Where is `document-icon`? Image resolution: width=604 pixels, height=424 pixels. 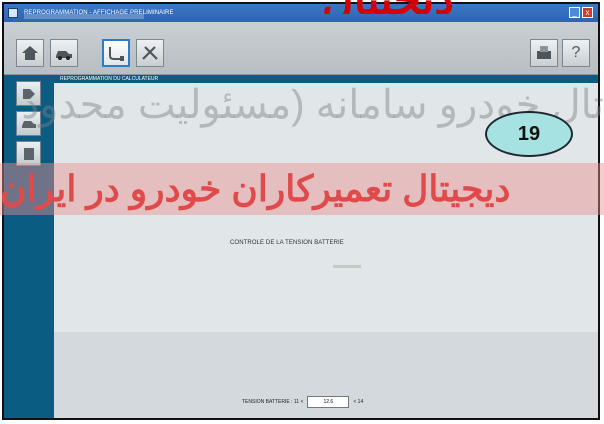 document-icon is located at coordinates (28, 153).